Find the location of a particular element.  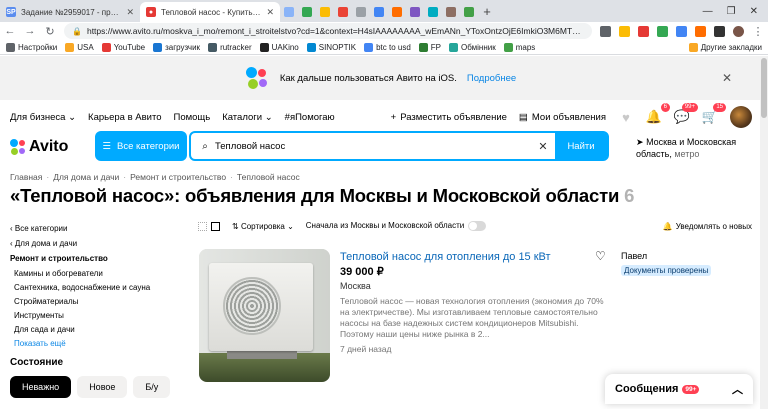

avito-logo: Avito is located at coordinates (39, 147).